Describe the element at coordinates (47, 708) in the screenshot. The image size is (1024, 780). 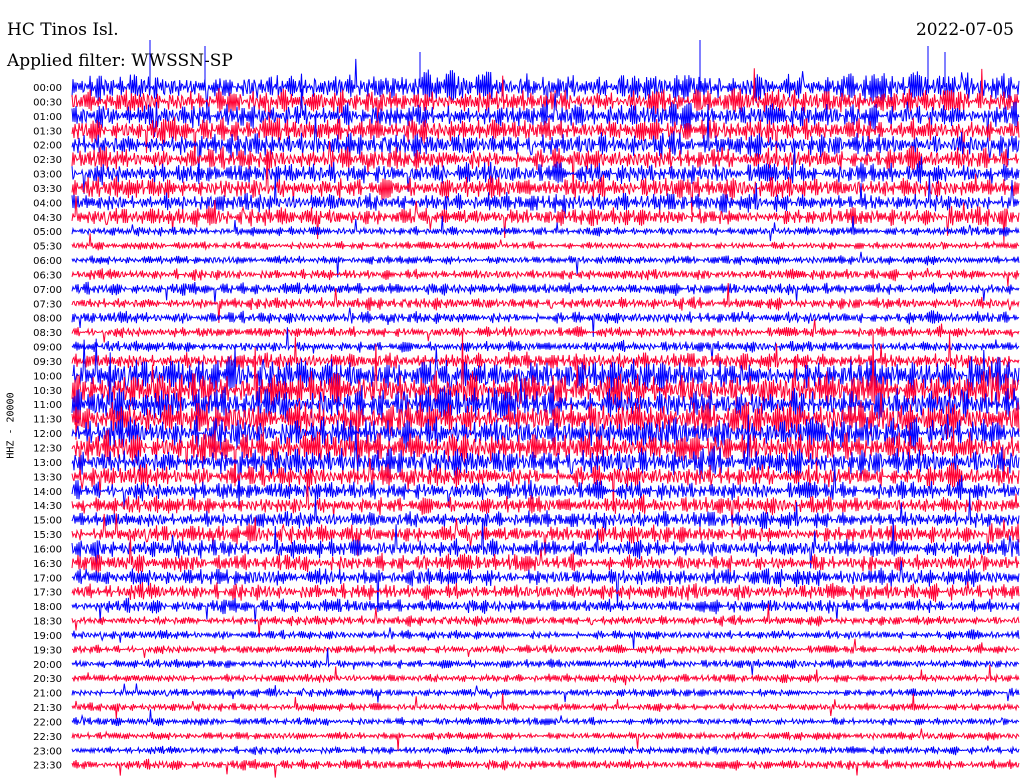
I see `y-tick-label: 21:30` at that location.